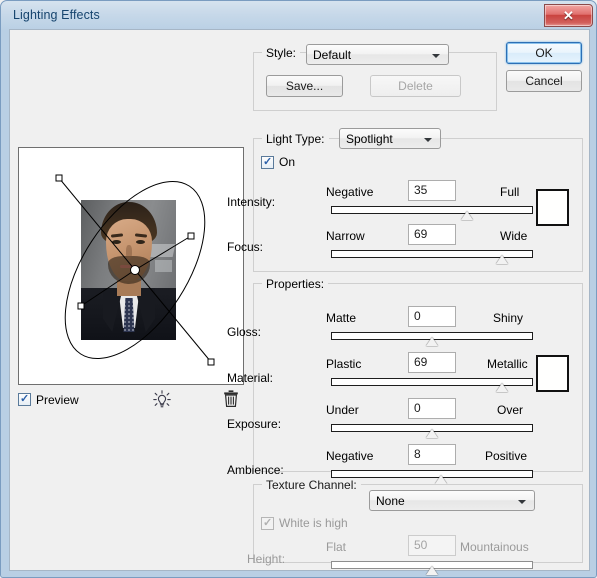 This screenshot has height=578, width=597. What do you see at coordinates (162, 400) in the screenshot?
I see `light-bulb-icon` at bounding box center [162, 400].